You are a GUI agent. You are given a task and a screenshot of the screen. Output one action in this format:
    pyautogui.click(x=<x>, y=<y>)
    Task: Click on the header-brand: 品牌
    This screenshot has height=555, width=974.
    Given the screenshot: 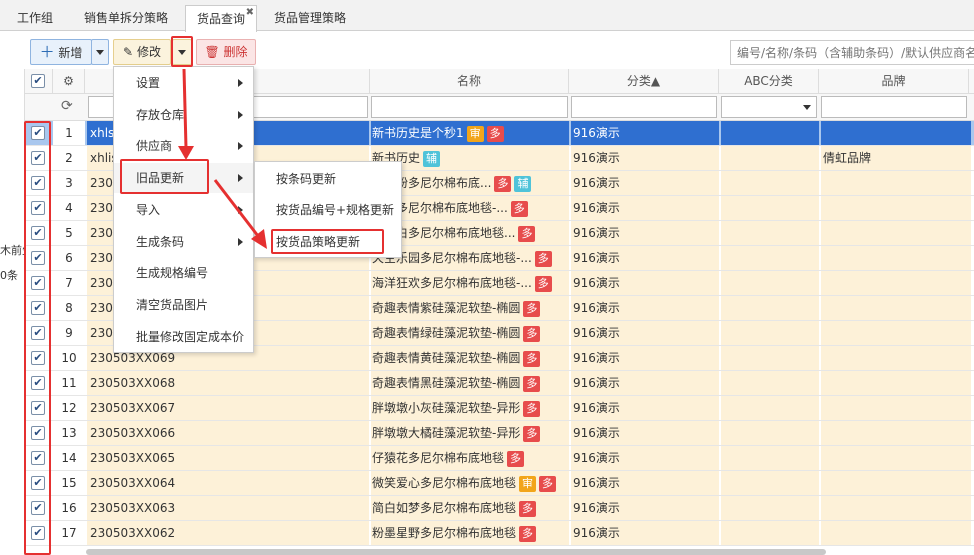 What is the action you would take?
    pyautogui.click(x=894, y=81)
    